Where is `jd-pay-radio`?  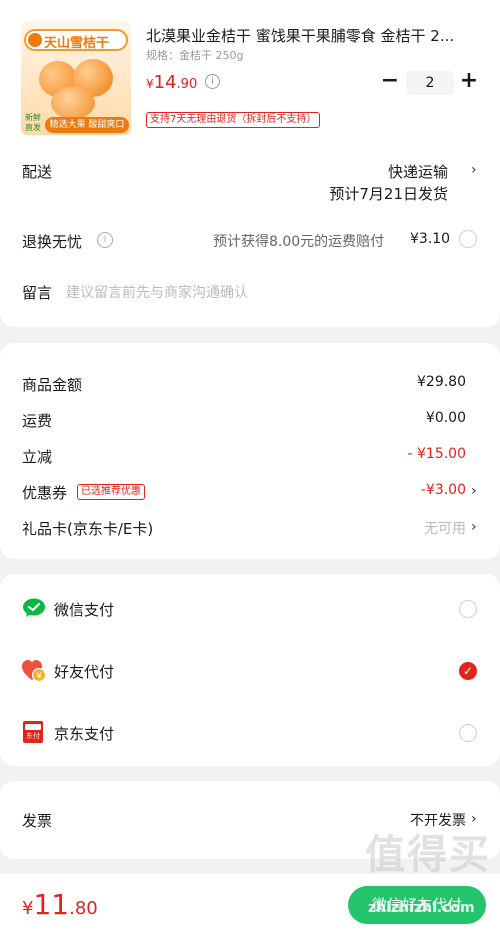 jd-pay-radio is located at coordinates (468, 733).